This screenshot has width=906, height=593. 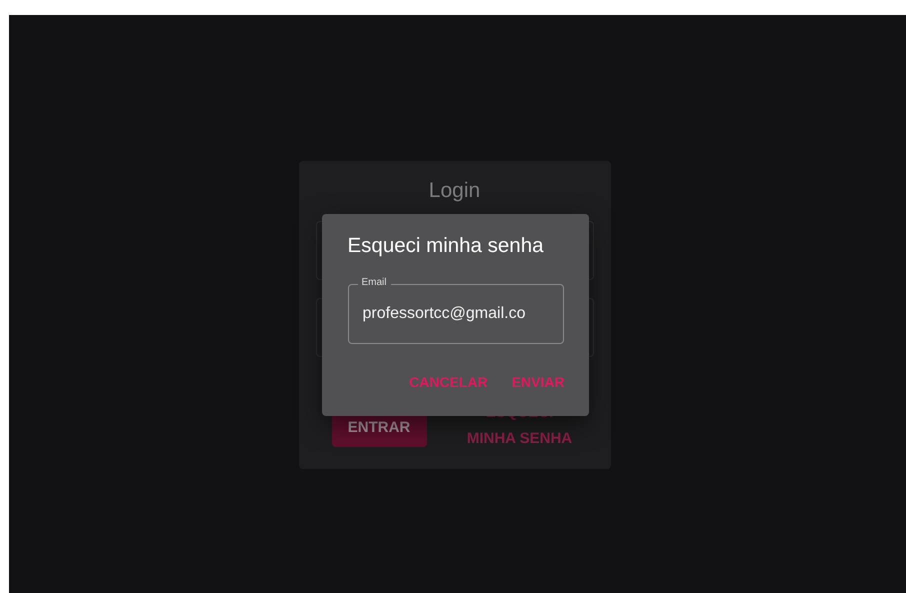 What do you see at coordinates (446, 246) in the screenshot?
I see `dialog-title: Esqueci minha senha` at bounding box center [446, 246].